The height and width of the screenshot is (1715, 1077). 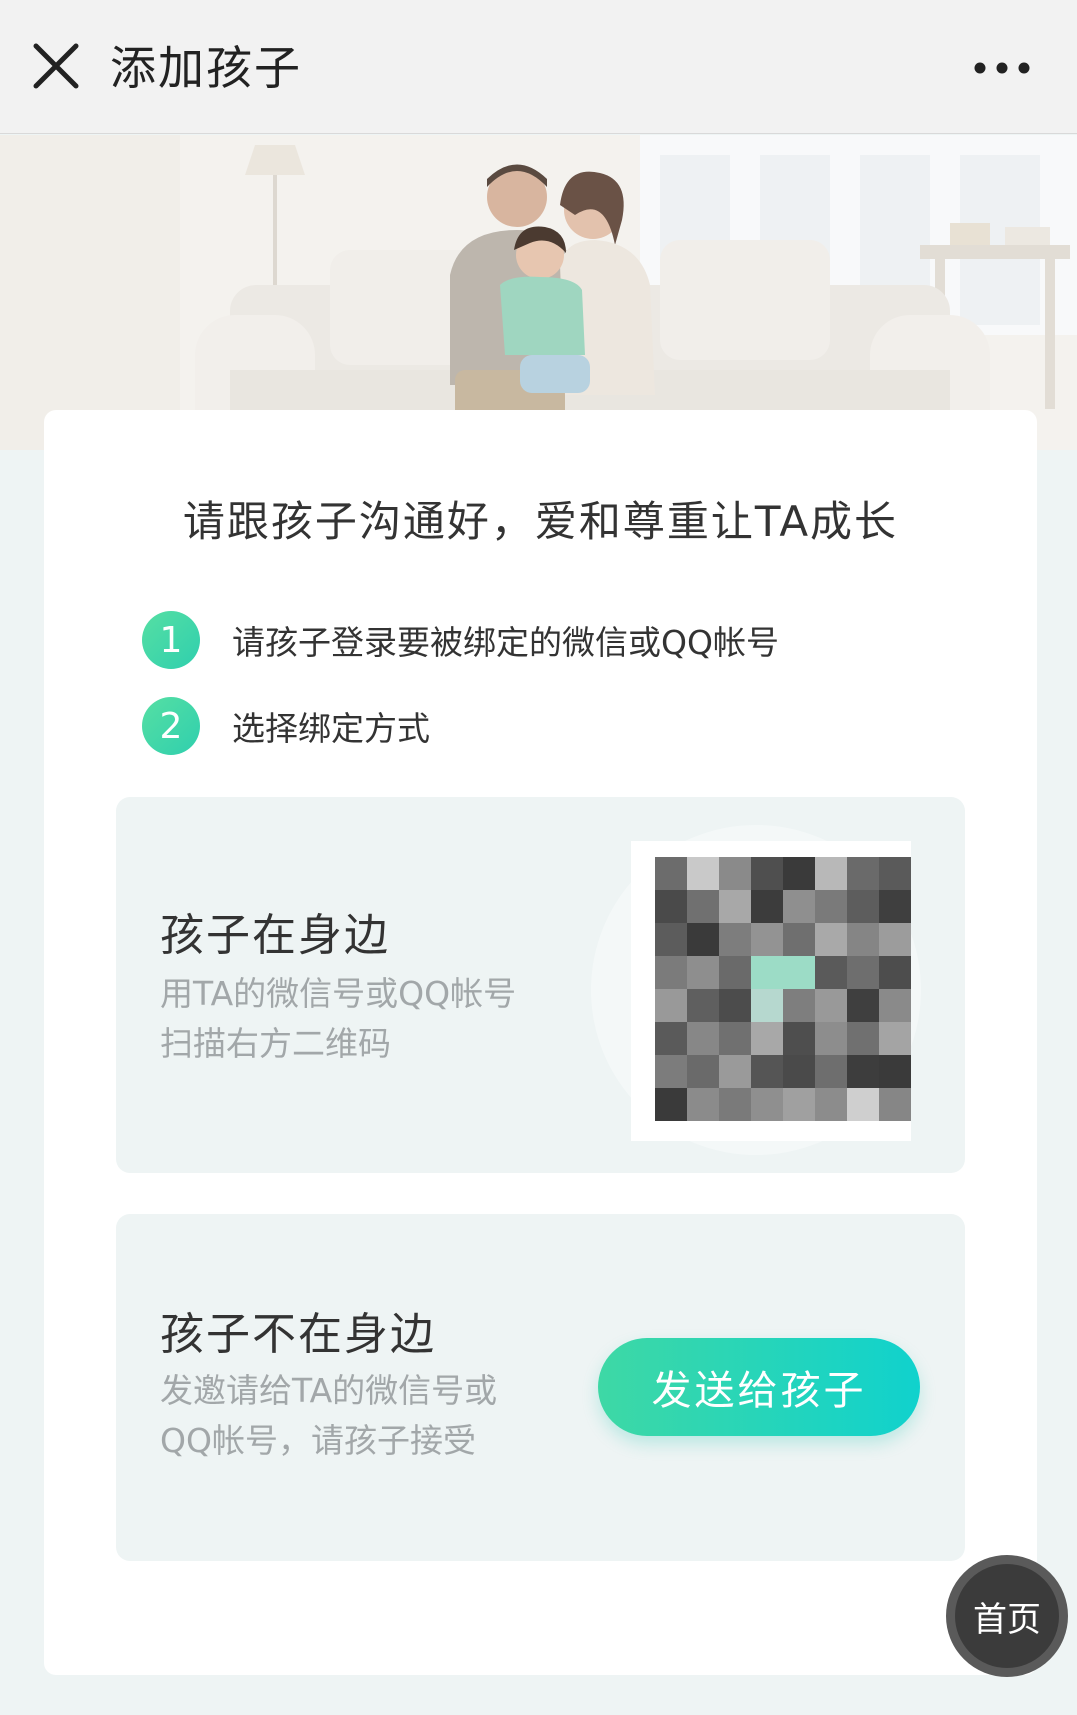 I want to click on send-to-child-button: 发送给孩子, so click(x=759, y=1387).